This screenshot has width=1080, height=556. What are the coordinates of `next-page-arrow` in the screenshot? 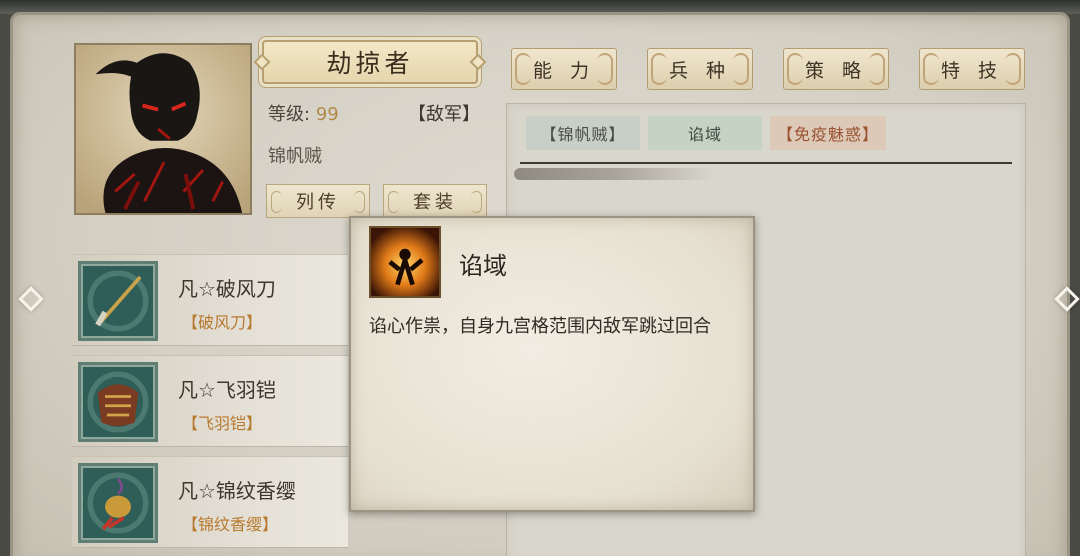 It's located at (1065, 299).